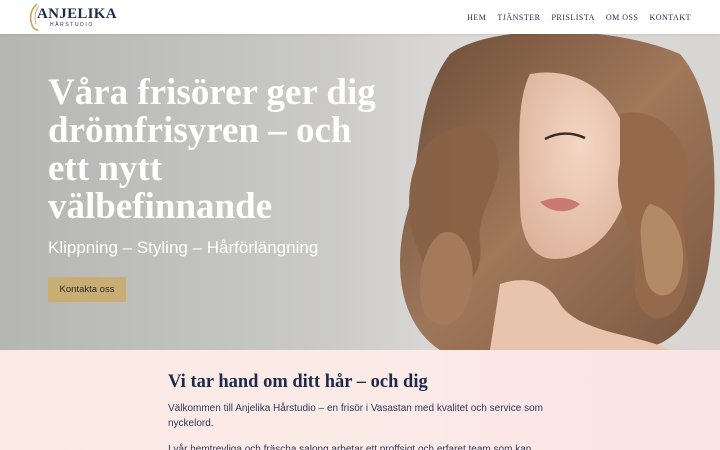 The height and width of the screenshot is (450, 720). What do you see at coordinates (87, 289) in the screenshot?
I see `contact-button: Kontakta oss` at bounding box center [87, 289].